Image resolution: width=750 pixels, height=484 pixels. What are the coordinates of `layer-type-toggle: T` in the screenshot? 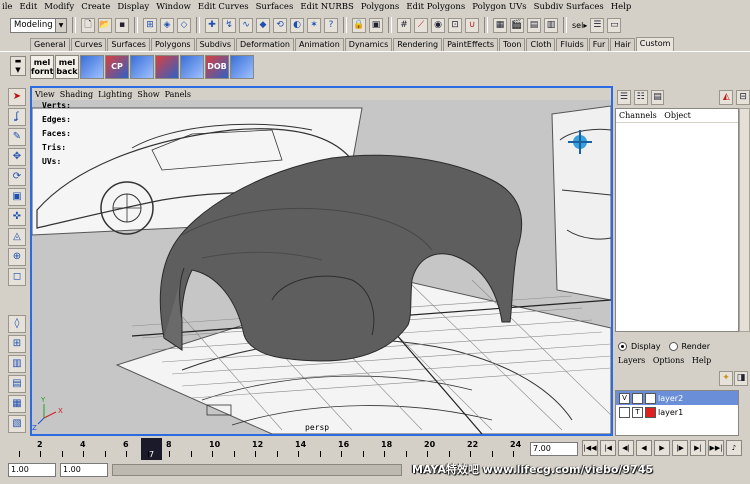 It's located at (637, 412).